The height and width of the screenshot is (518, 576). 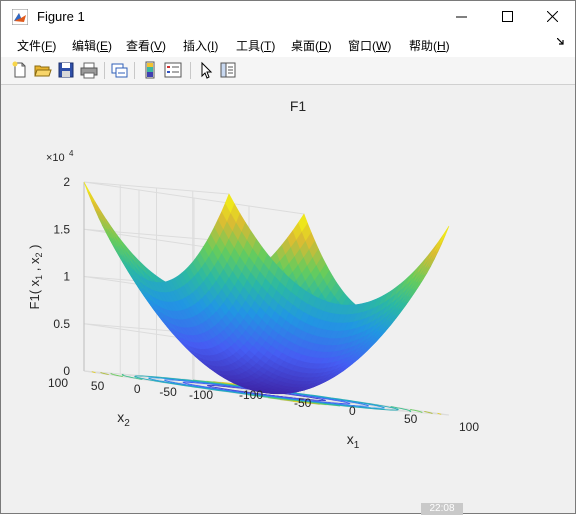 I want to click on x2-tick-label: -100, so click(x=201, y=395).